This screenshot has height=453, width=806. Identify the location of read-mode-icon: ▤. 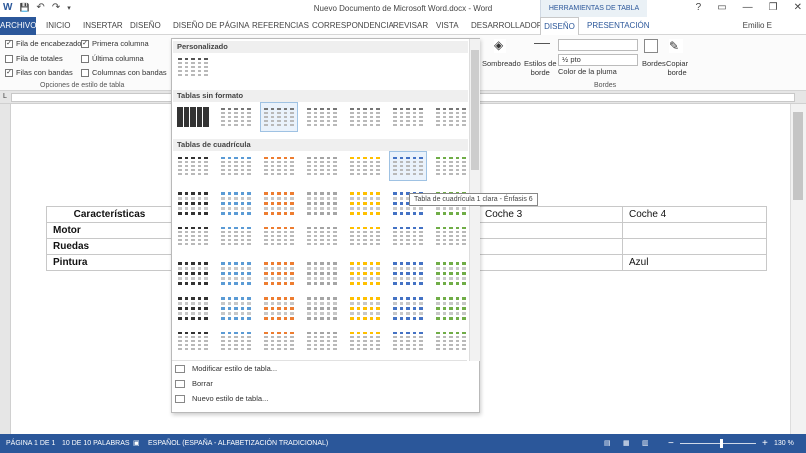
(607, 443).